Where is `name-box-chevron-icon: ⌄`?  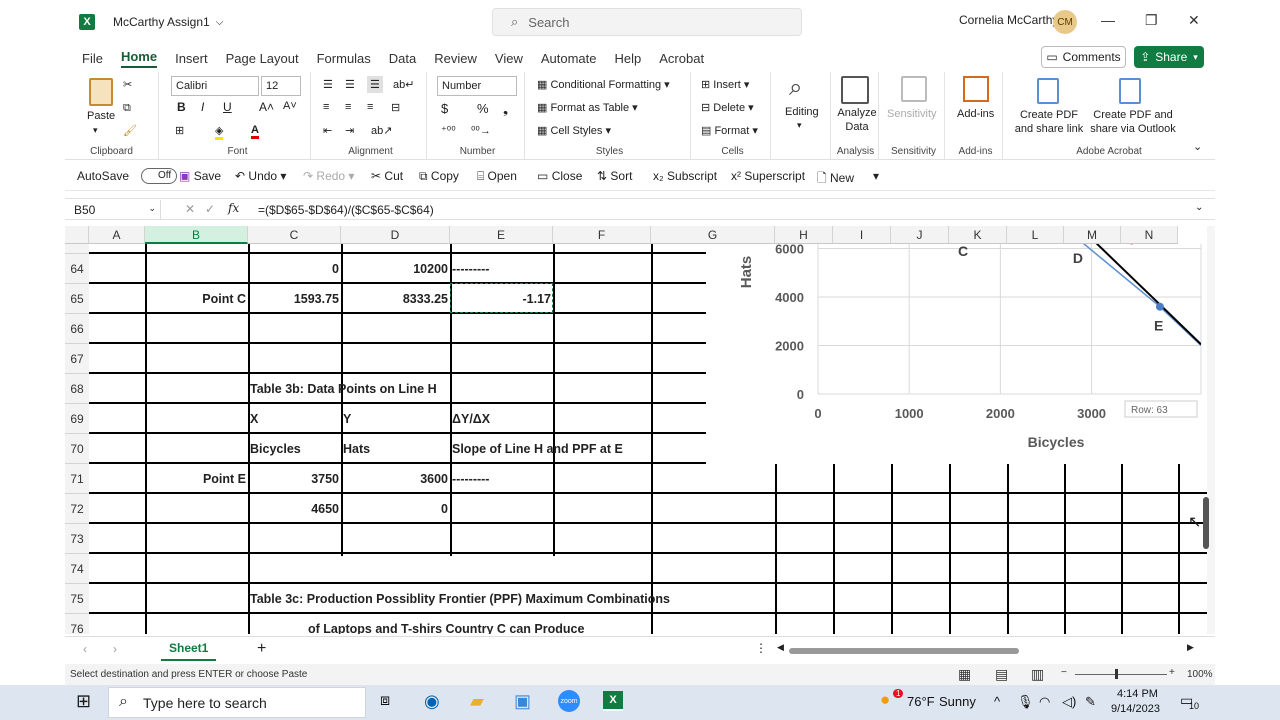 name-box-chevron-icon: ⌄ is located at coordinates (152, 208).